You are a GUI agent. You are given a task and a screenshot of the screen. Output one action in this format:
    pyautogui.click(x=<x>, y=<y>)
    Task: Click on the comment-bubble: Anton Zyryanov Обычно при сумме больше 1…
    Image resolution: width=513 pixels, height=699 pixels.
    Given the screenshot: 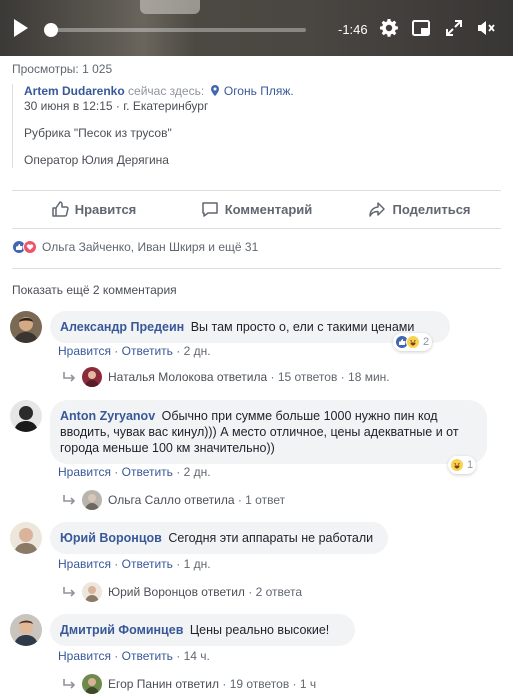 What is the action you would take?
    pyautogui.click(x=268, y=432)
    